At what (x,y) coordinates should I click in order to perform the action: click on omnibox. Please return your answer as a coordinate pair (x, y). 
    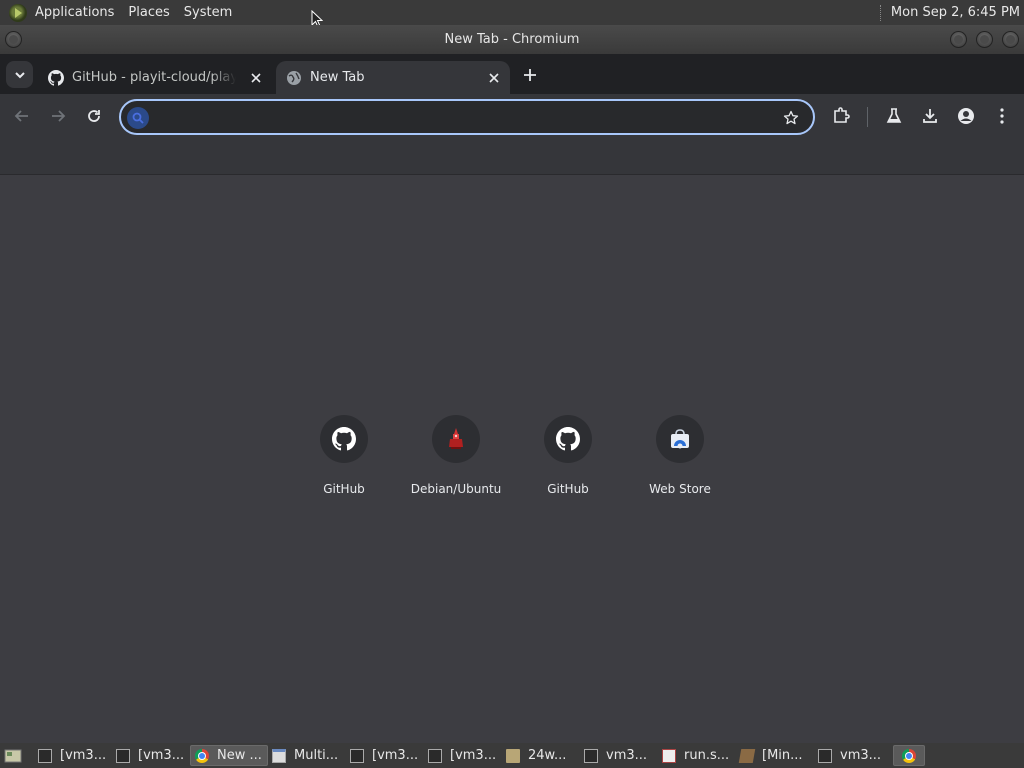
    Looking at the image, I should click on (467, 117).